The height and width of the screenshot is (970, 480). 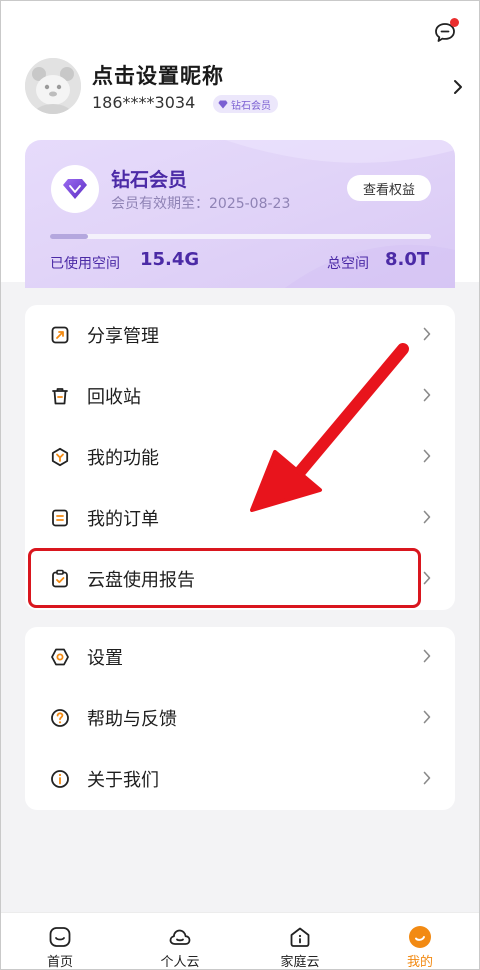 What do you see at coordinates (329, 427) in the screenshot?
I see `annotation-arrow` at bounding box center [329, 427].